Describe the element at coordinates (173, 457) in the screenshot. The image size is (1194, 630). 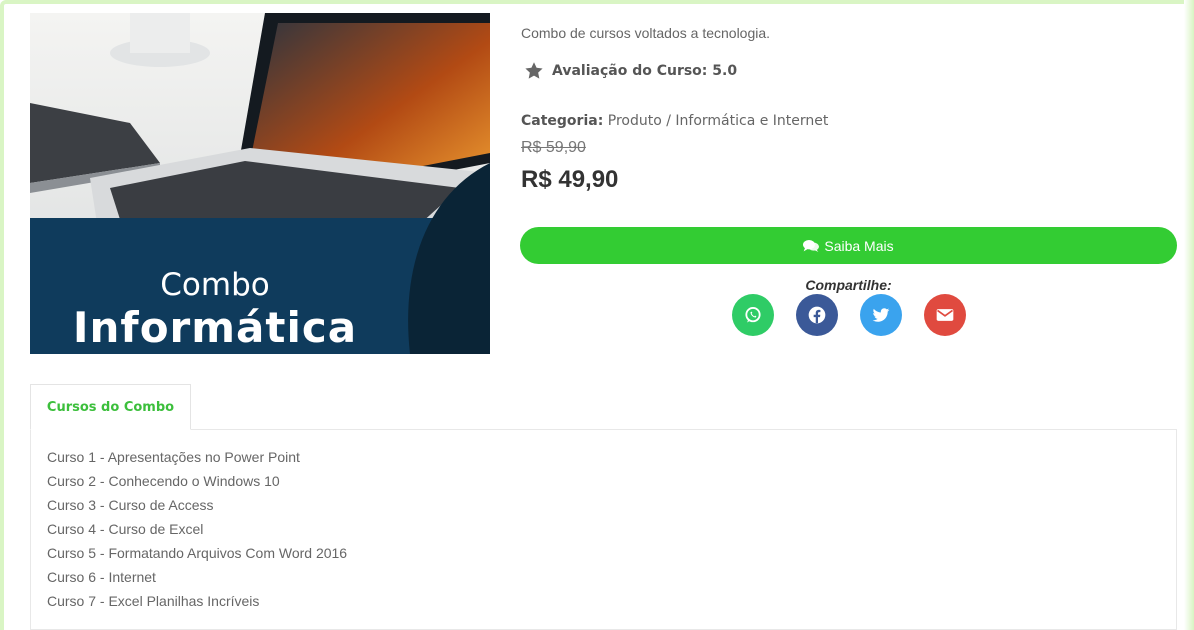
I see `list-item: Curso 1 - Apresentações no Power Point` at that location.